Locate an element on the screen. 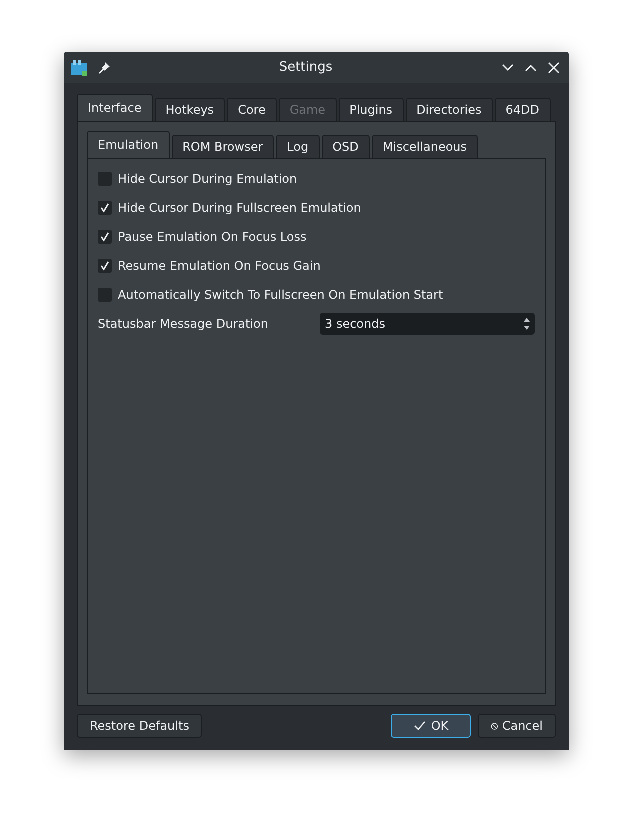  pin-icon is located at coordinates (104, 67).